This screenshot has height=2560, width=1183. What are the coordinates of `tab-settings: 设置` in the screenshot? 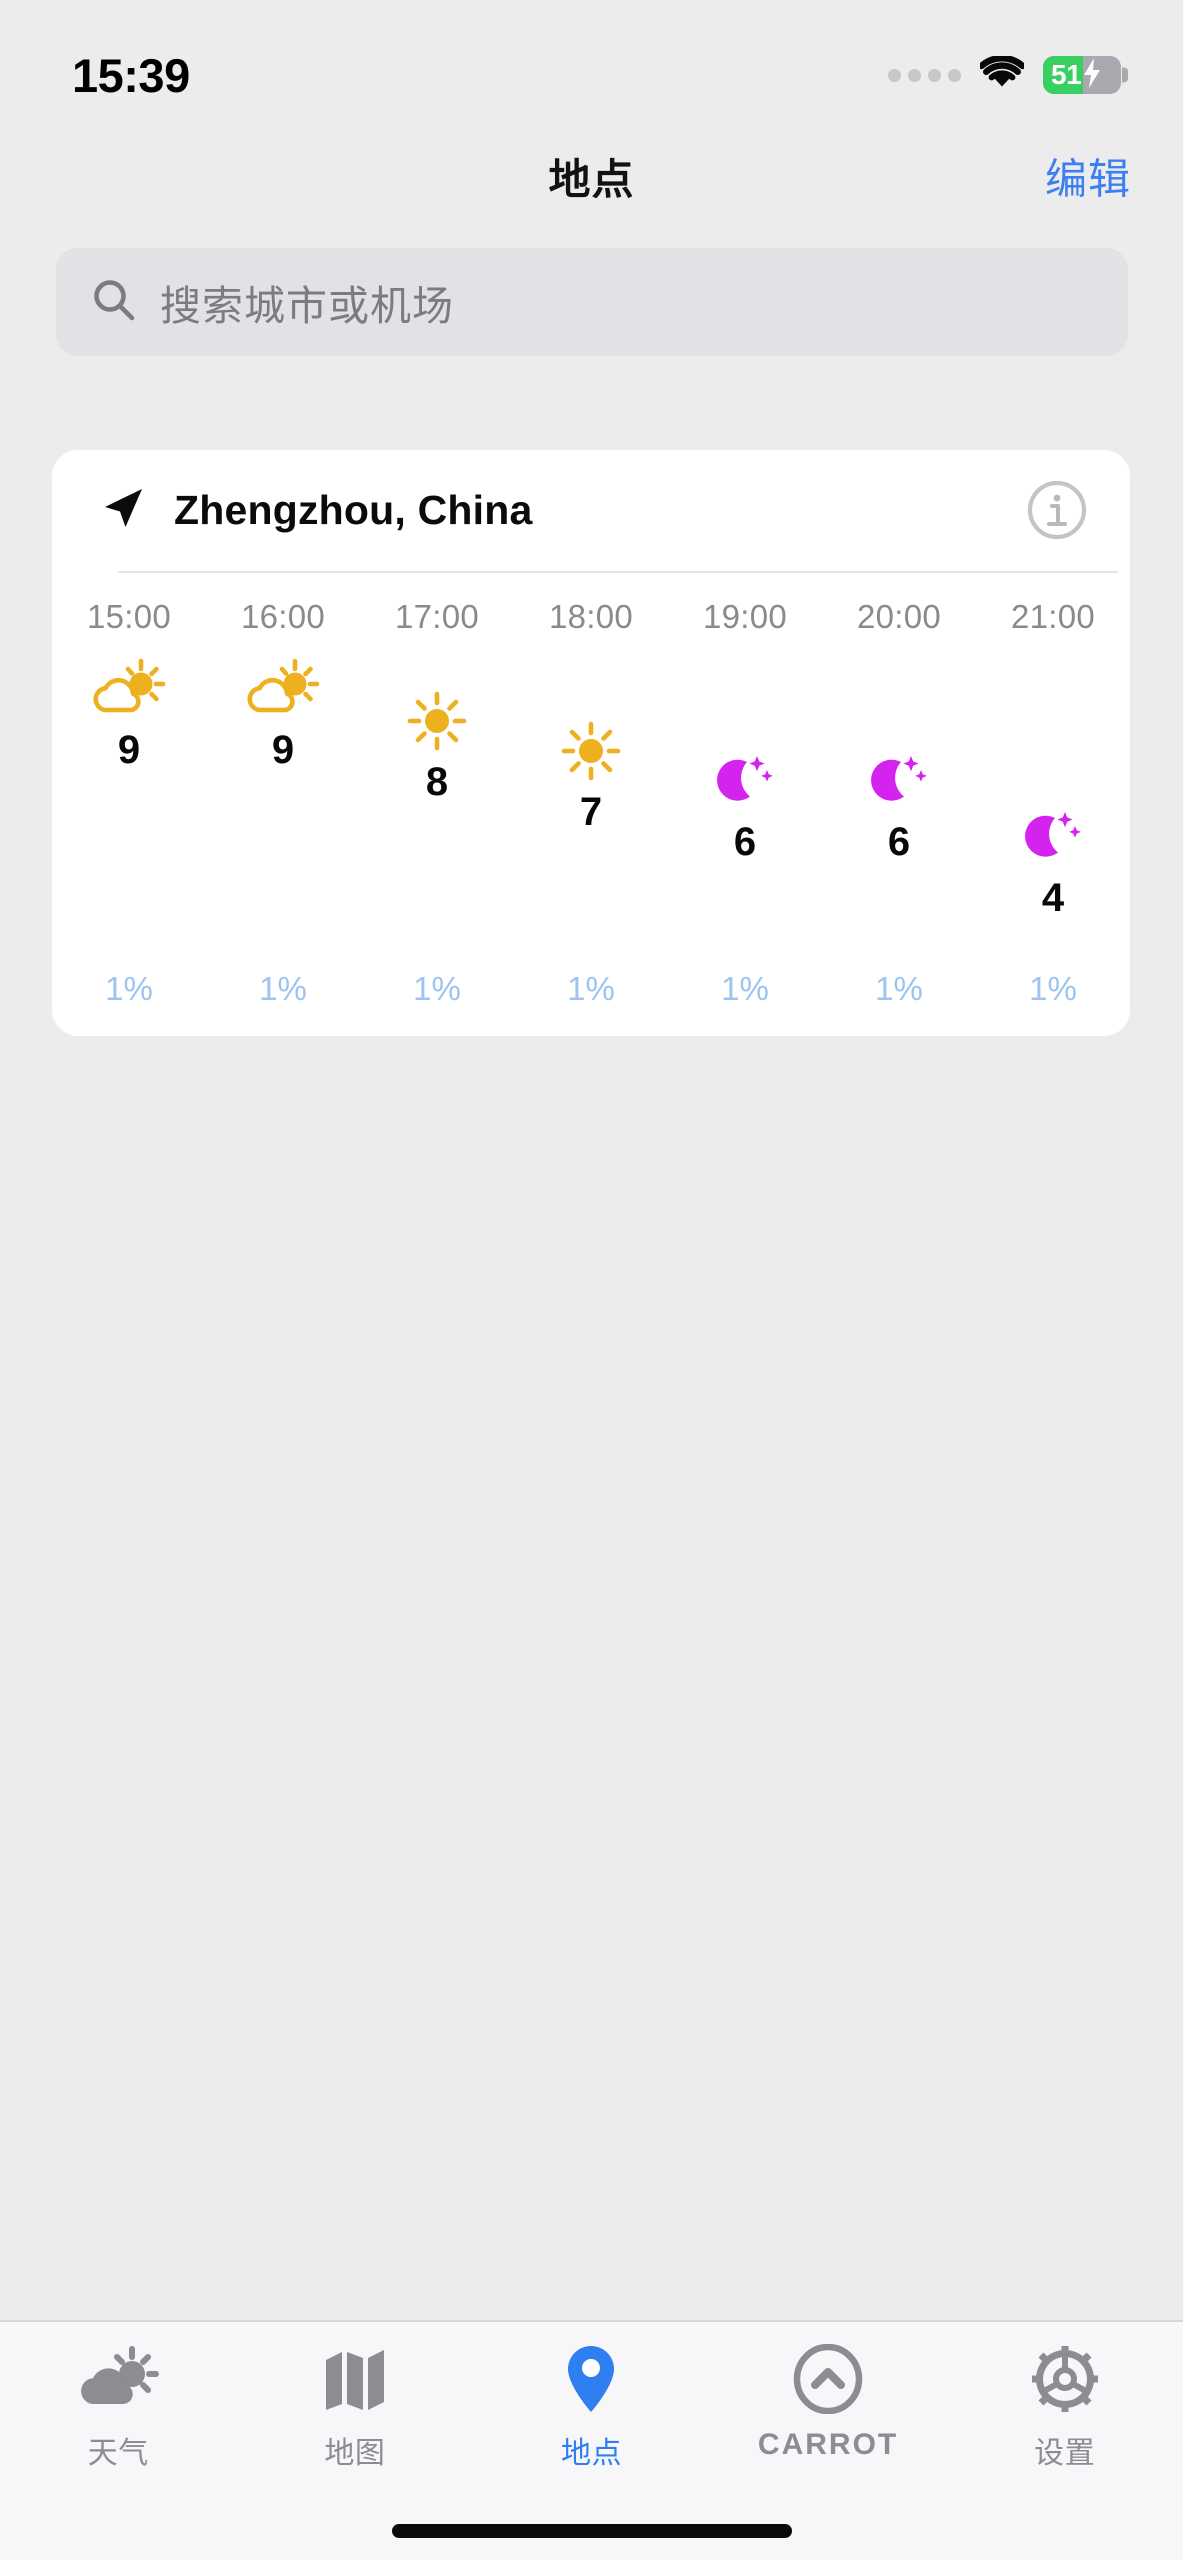 It's located at (1064, 2421).